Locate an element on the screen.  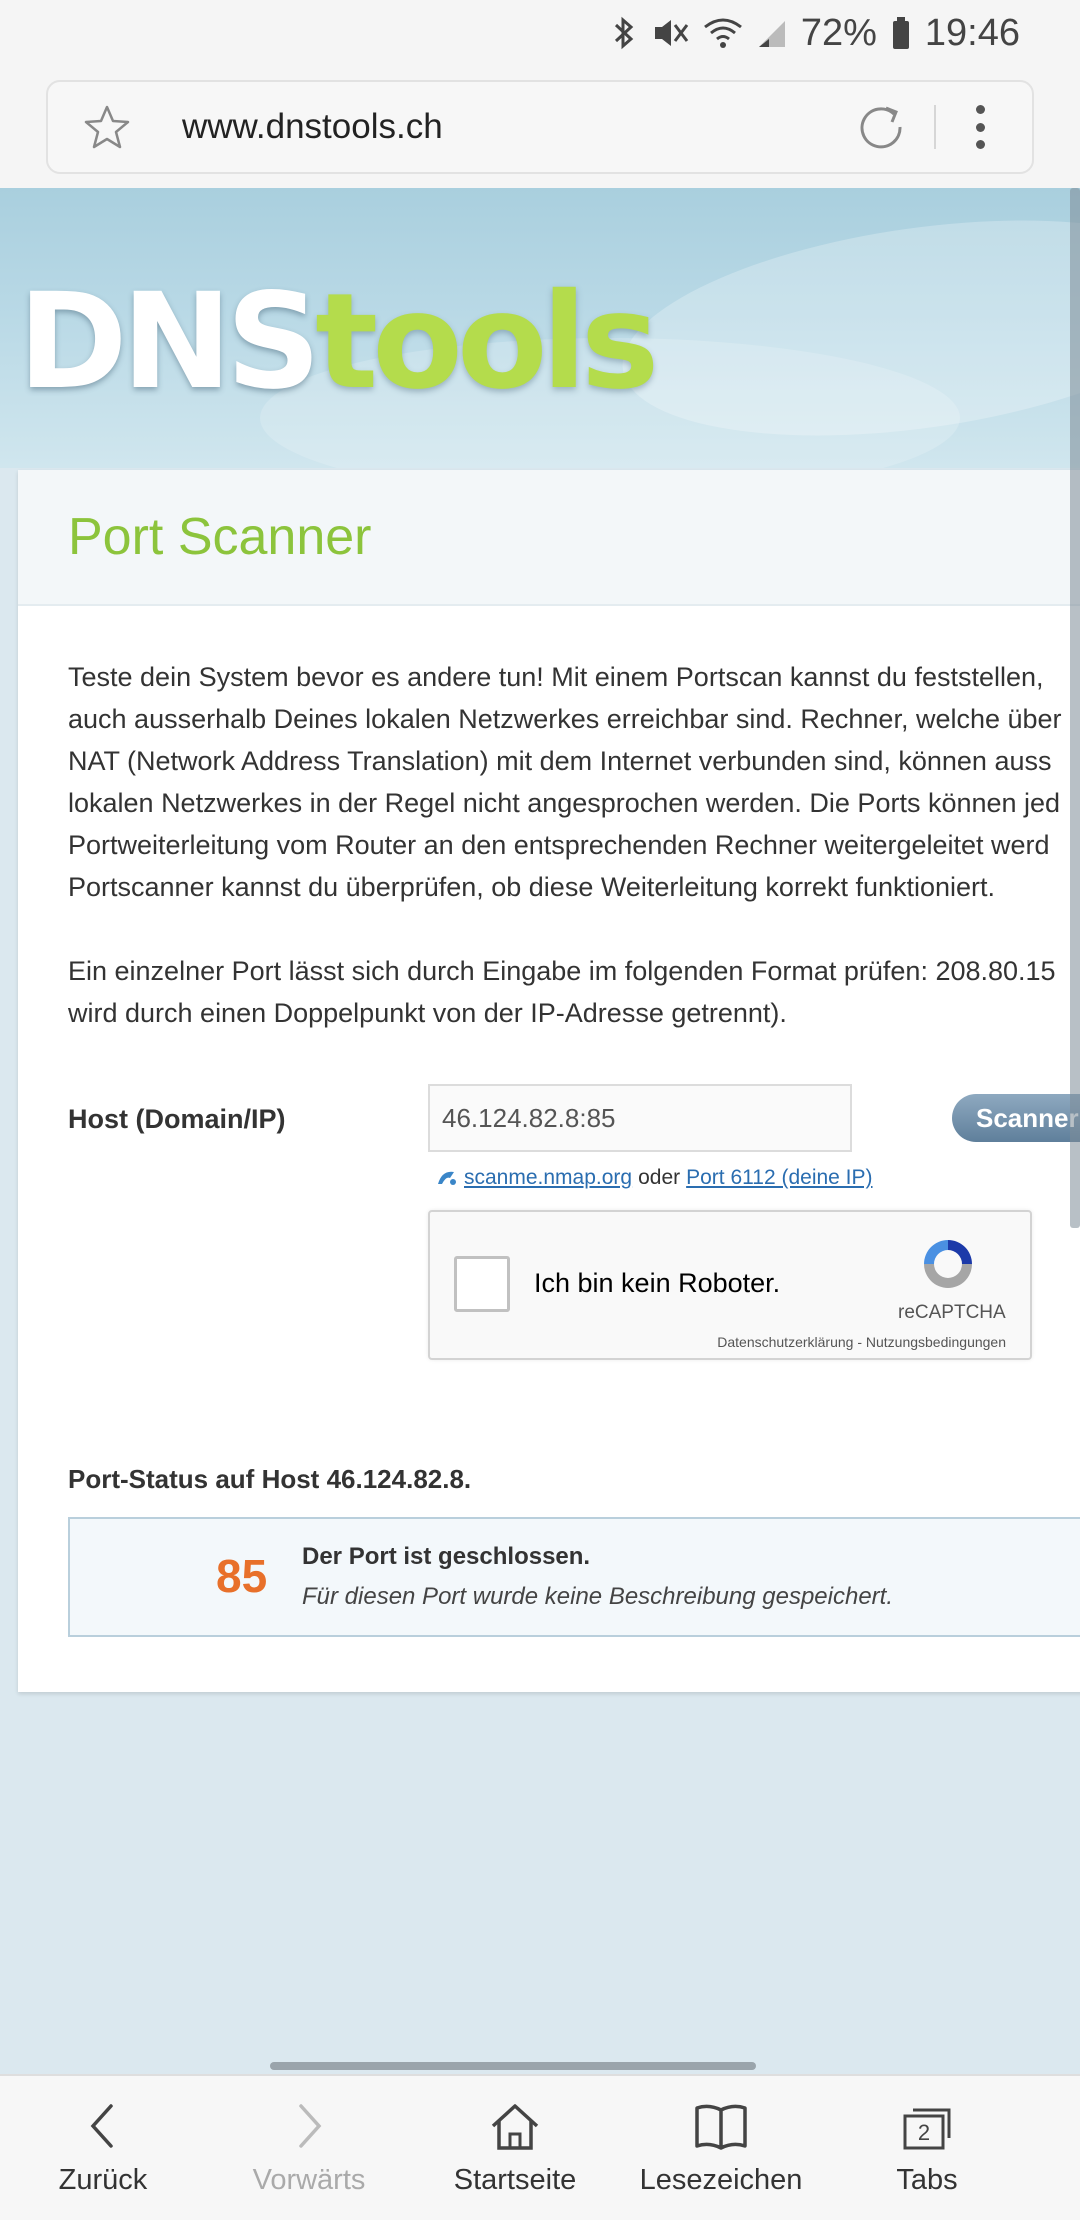
clock: 19:46 is located at coordinates (972, 32).